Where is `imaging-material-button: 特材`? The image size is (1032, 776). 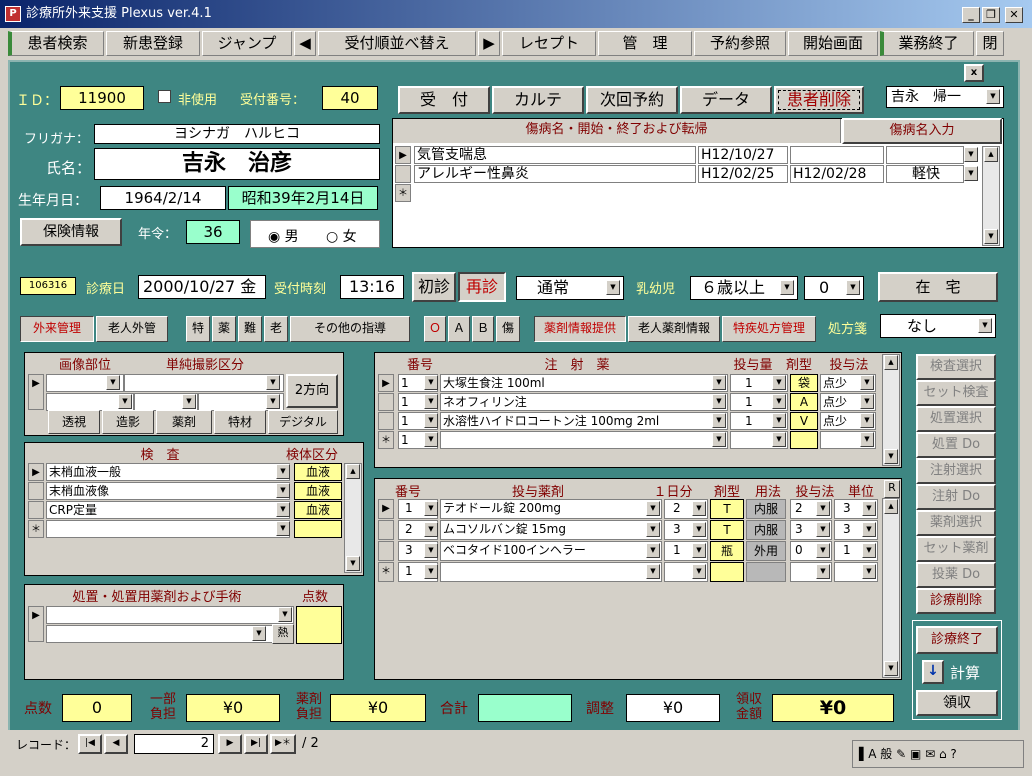 imaging-material-button: 特材 is located at coordinates (240, 422).